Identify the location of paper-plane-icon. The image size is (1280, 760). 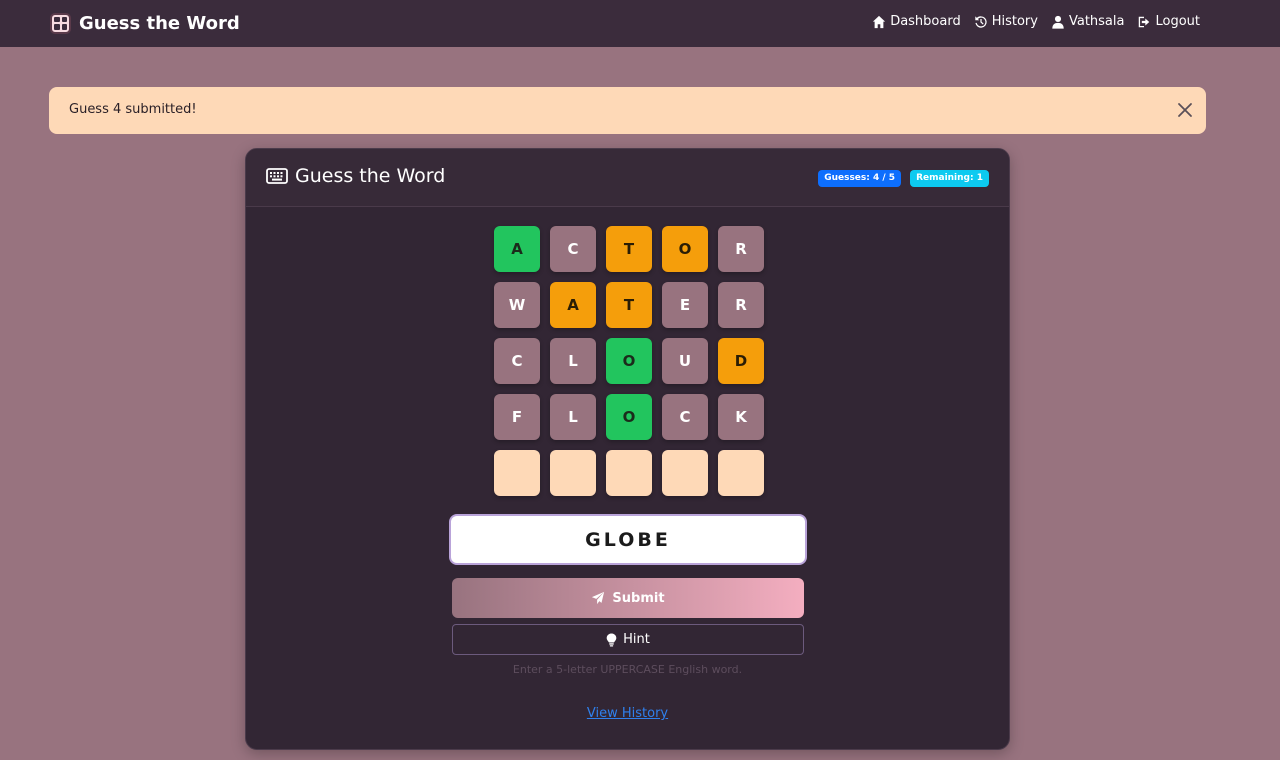
(598, 598).